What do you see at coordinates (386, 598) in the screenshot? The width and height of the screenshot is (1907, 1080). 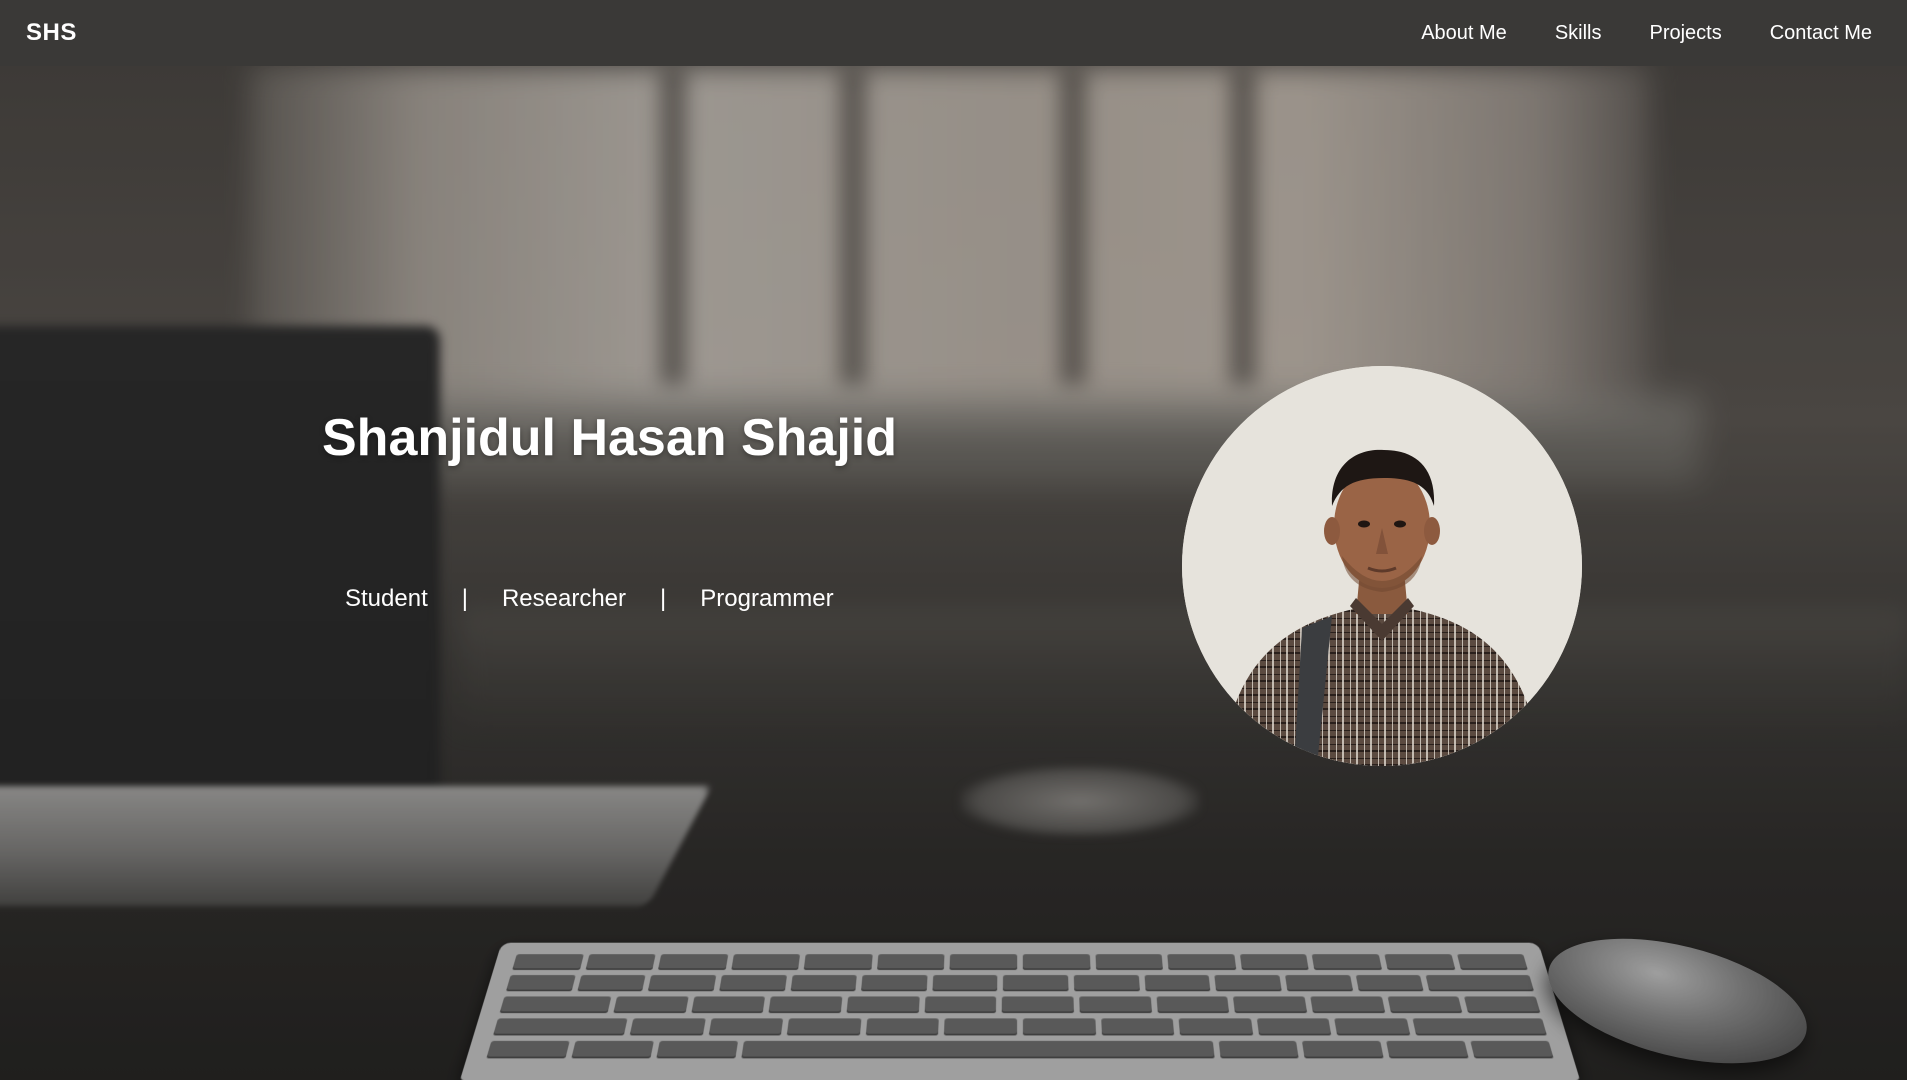 I see `role-student: Student` at bounding box center [386, 598].